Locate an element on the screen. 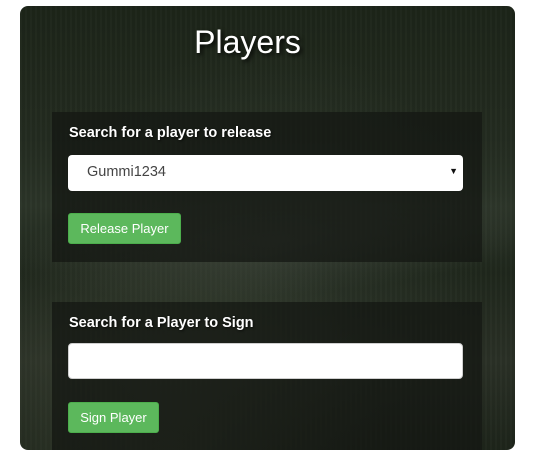 The width and height of the screenshot is (536, 452). page-title: Players is located at coordinates (247, 42).